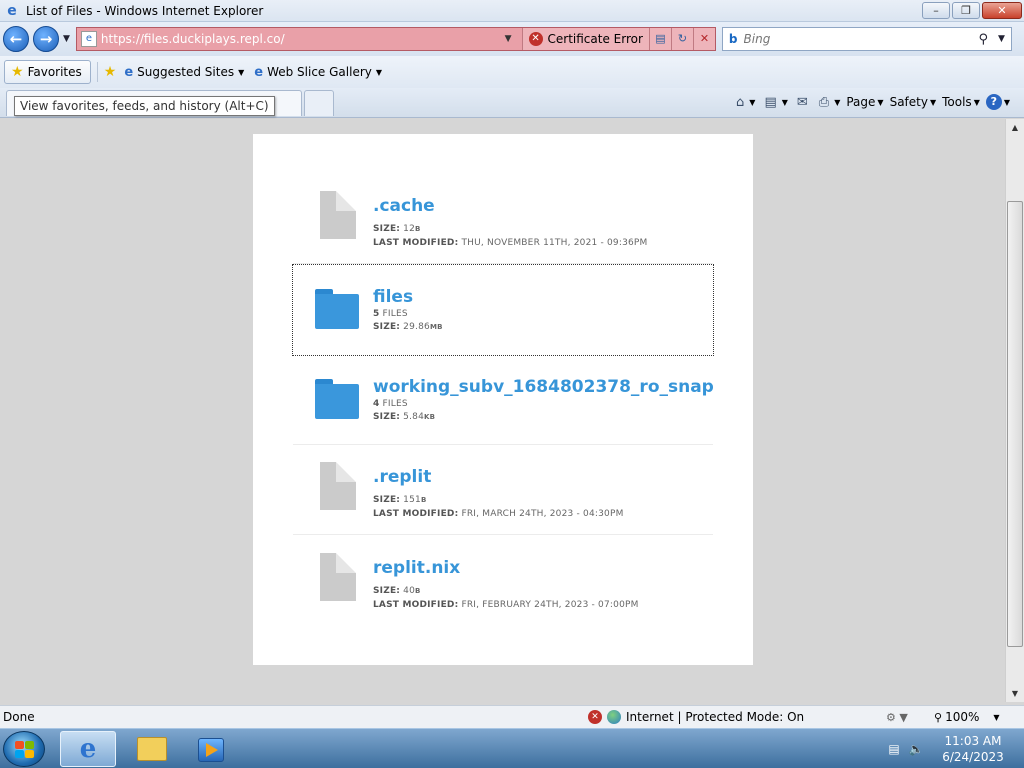  What do you see at coordinates (47, 72) in the screenshot?
I see `favorites-button: ★ Favorites` at bounding box center [47, 72].